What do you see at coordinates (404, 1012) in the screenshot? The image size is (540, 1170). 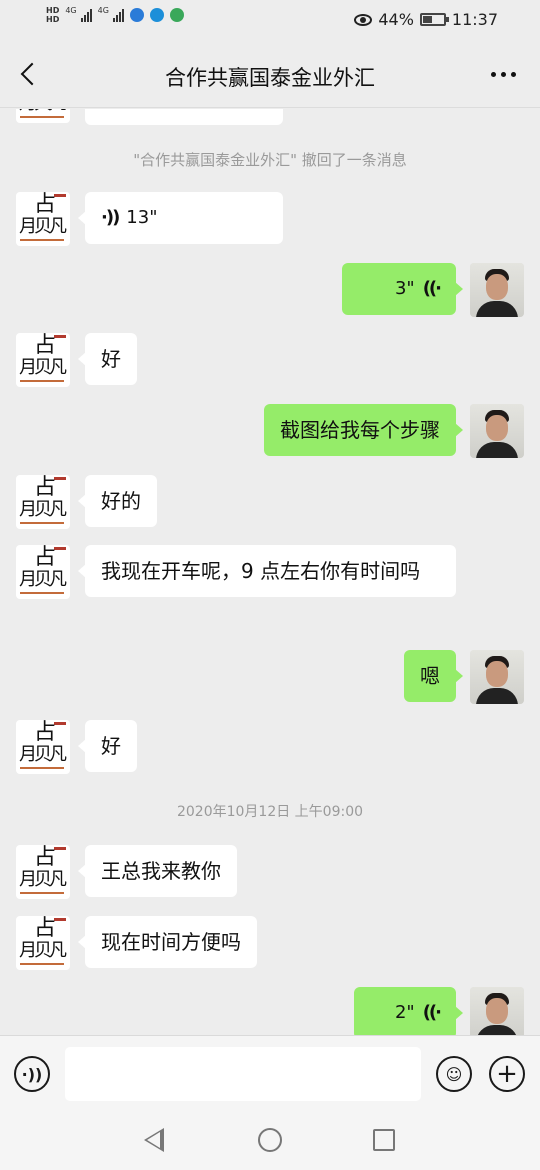 I see `voice-duration: 2"` at bounding box center [404, 1012].